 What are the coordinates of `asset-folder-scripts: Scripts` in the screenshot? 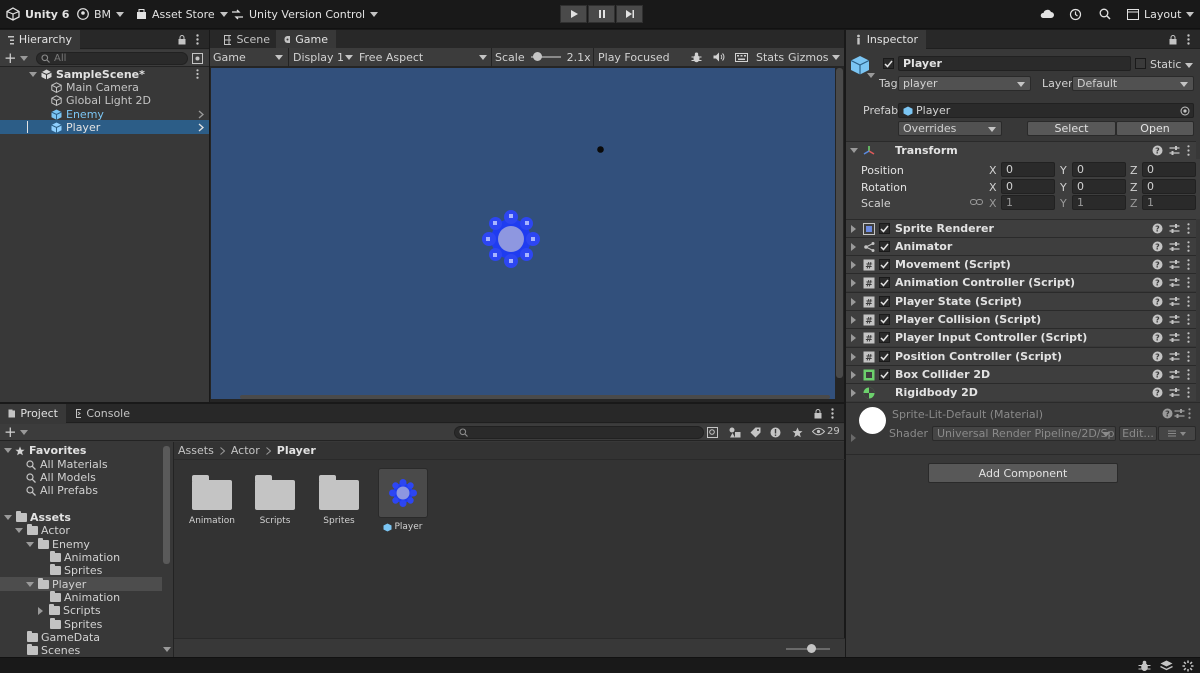 It's located at (275, 503).